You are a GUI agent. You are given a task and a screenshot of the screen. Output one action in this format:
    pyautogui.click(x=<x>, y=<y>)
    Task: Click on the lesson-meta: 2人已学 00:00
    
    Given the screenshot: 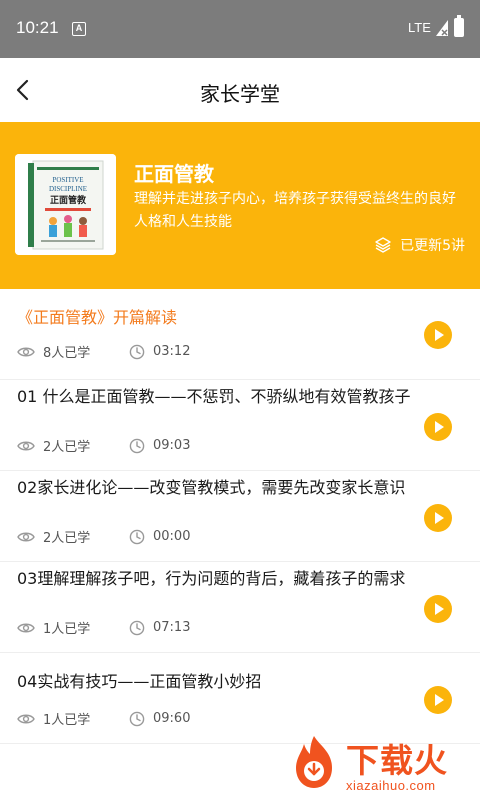 What is the action you would take?
    pyautogui.click(x=103, y=536)
    